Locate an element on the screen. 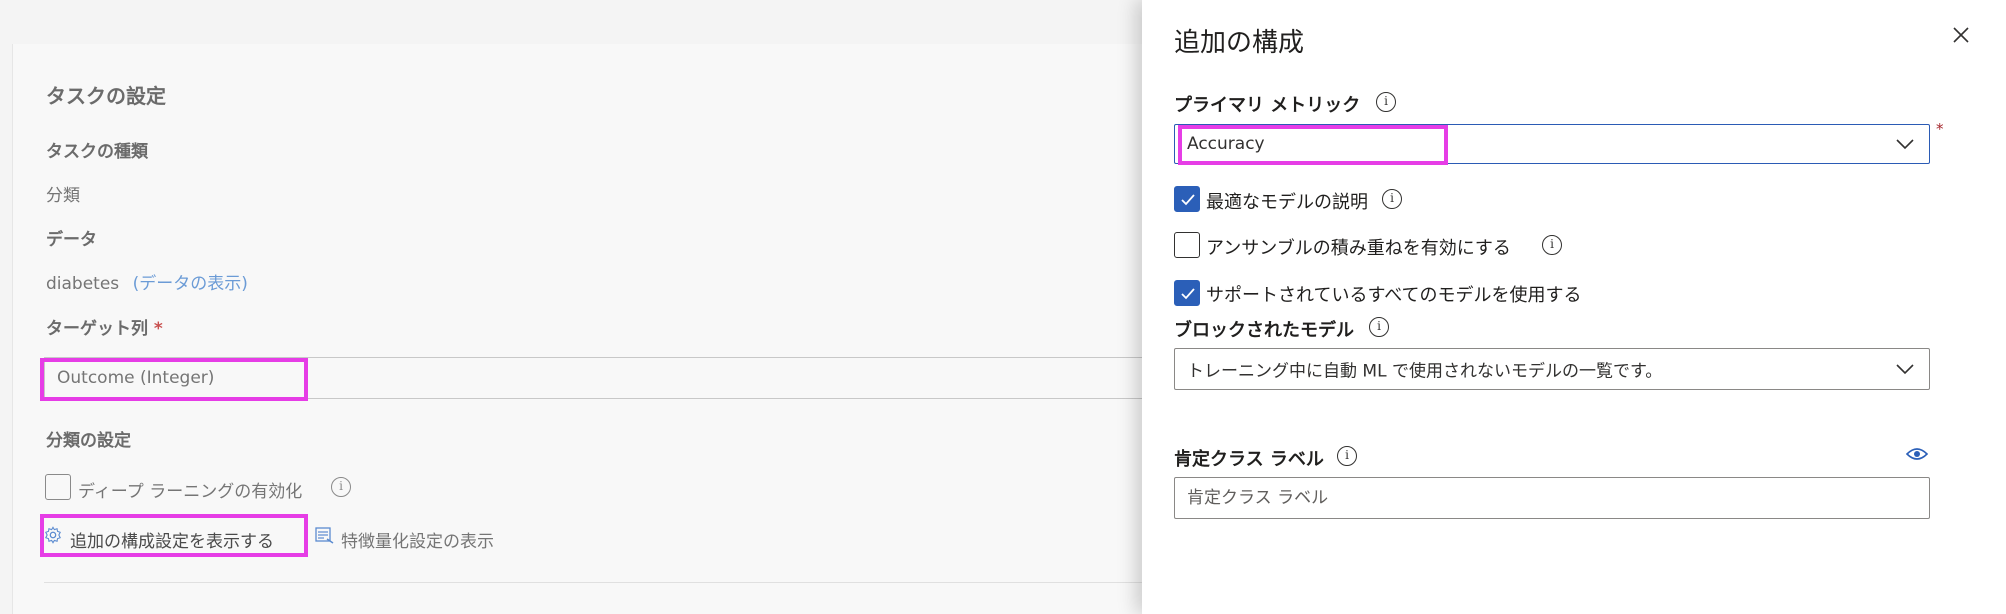 Image resolution: width=2006 pixels, height=614 pixels. deep-learning-checkbox is located at coordinates (58, 487).